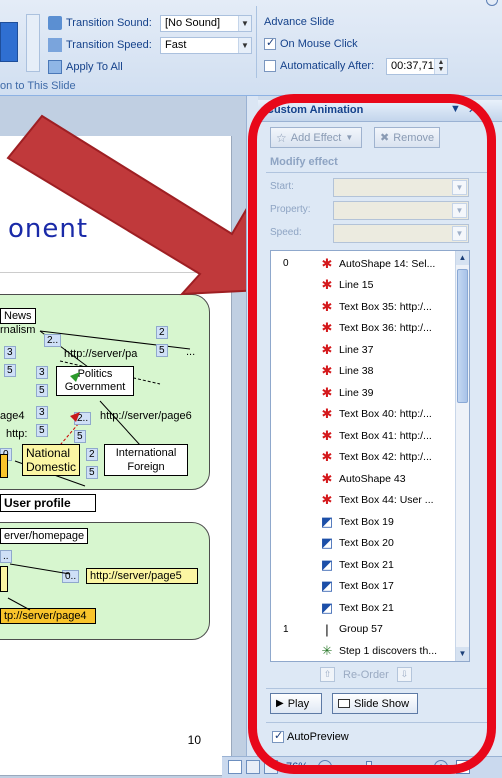 The image size is (502, 778). Describe the element at coordinates (176, 45) in the screenshot. I see `transition-speed-value: Fast` at that location.